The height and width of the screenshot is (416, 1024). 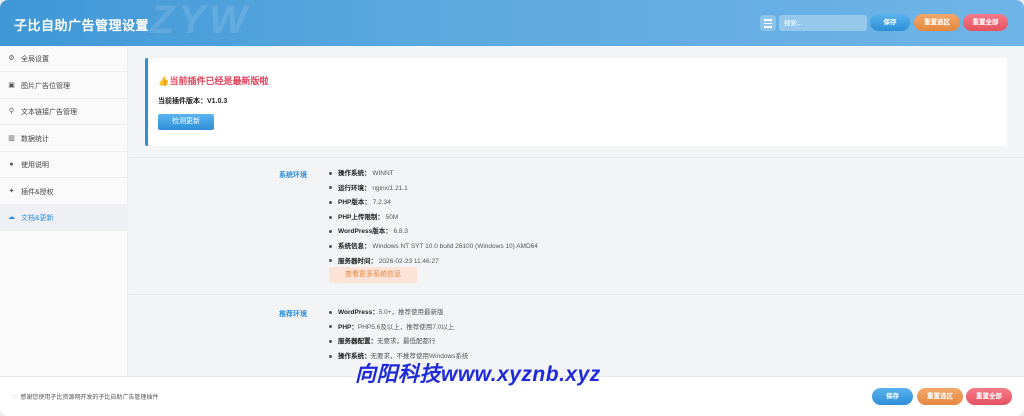 I want to click on gear-icon: ⚙, so click(x=11, y=58).